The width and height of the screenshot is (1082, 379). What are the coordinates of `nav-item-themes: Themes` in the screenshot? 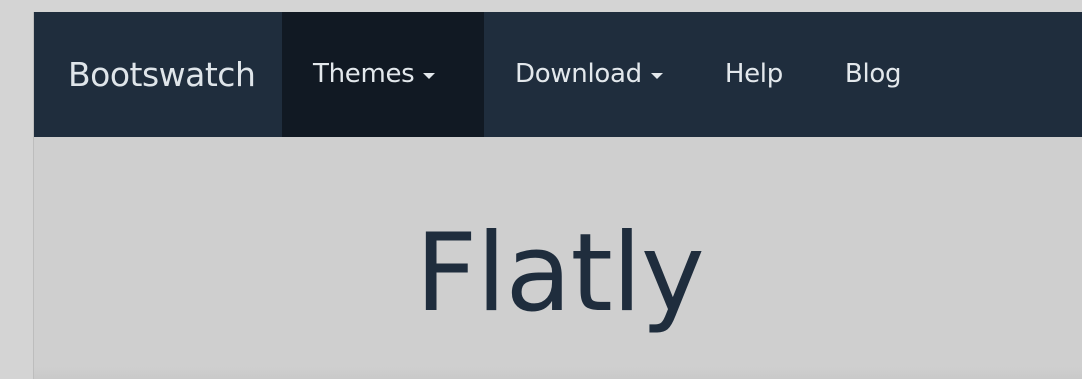 It's located at (383, 74).